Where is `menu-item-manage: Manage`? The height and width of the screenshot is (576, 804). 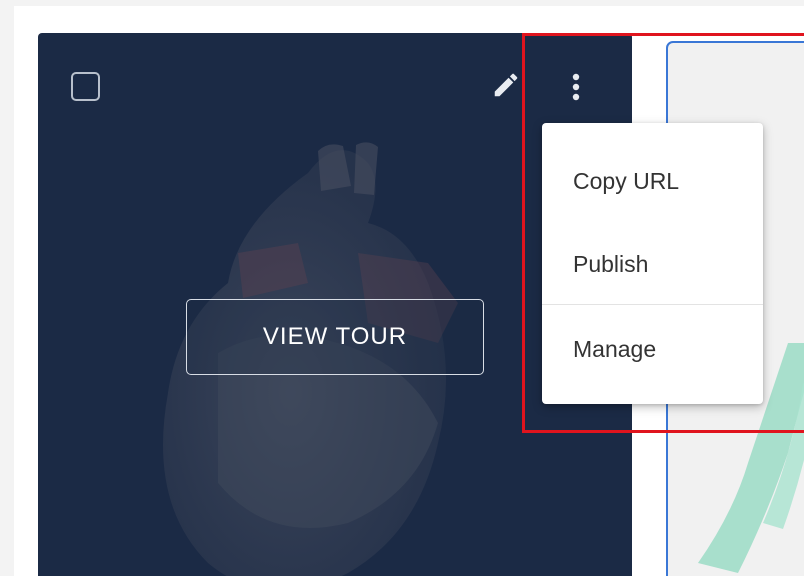
menu-item-manage: Manage is located at coordinates (652, 349).